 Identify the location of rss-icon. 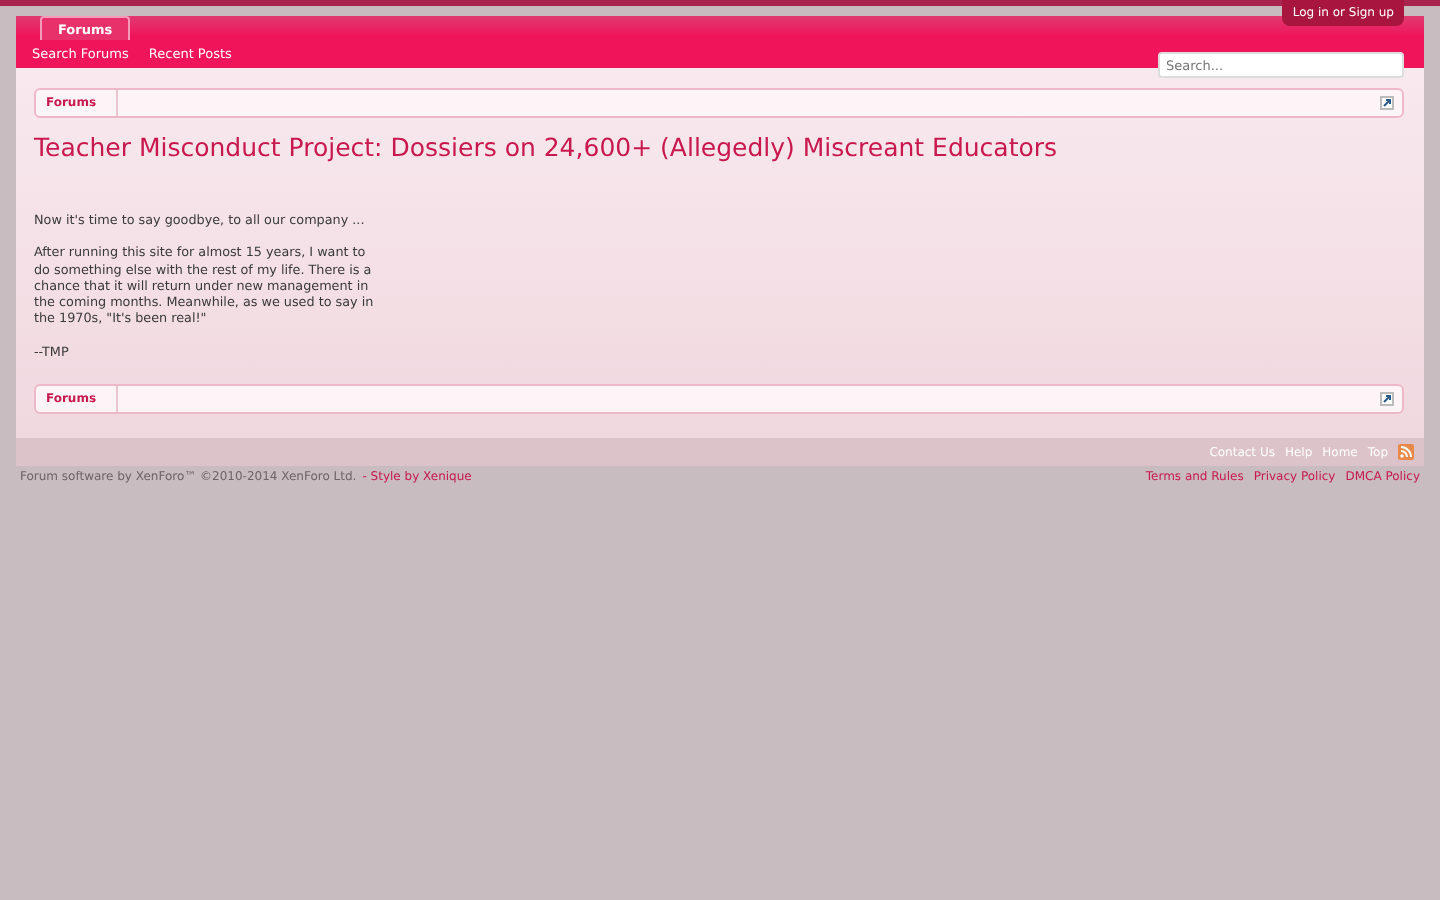
(1406, 452).